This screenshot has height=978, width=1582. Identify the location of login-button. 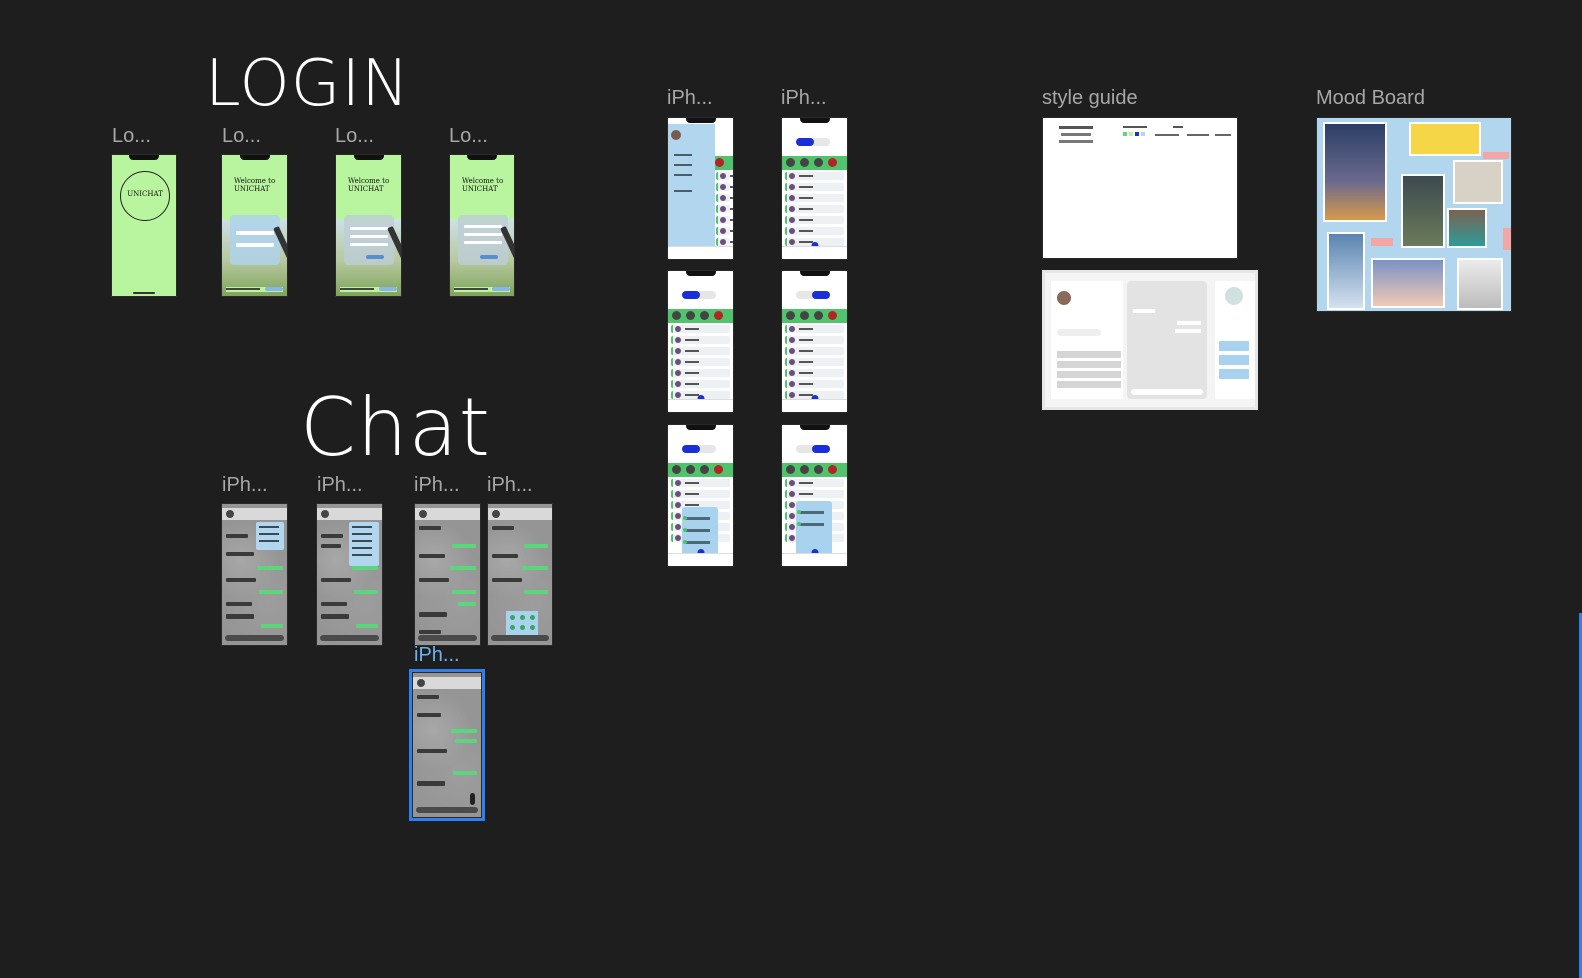
(501, 289).